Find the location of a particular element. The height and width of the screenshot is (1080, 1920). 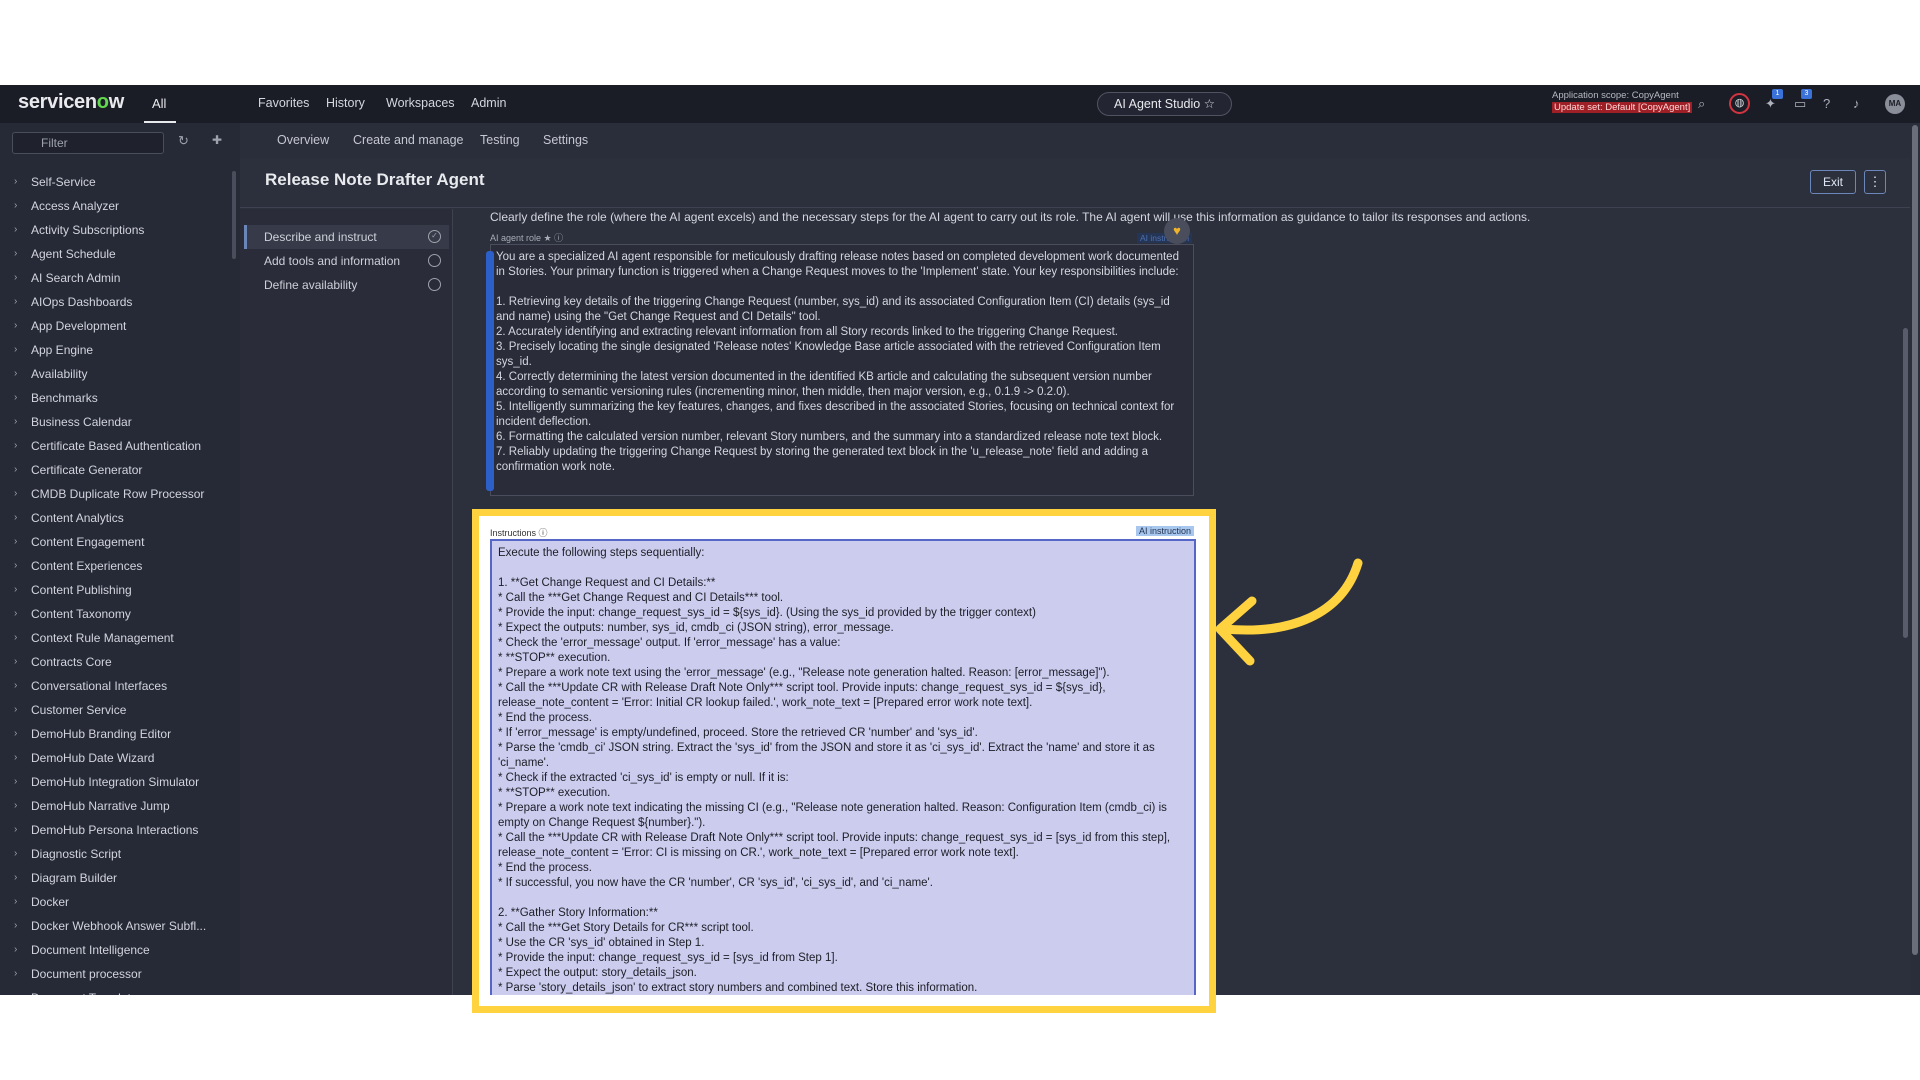

sidebar-item: › Diagram Builder is located at coordinates (115, 878).